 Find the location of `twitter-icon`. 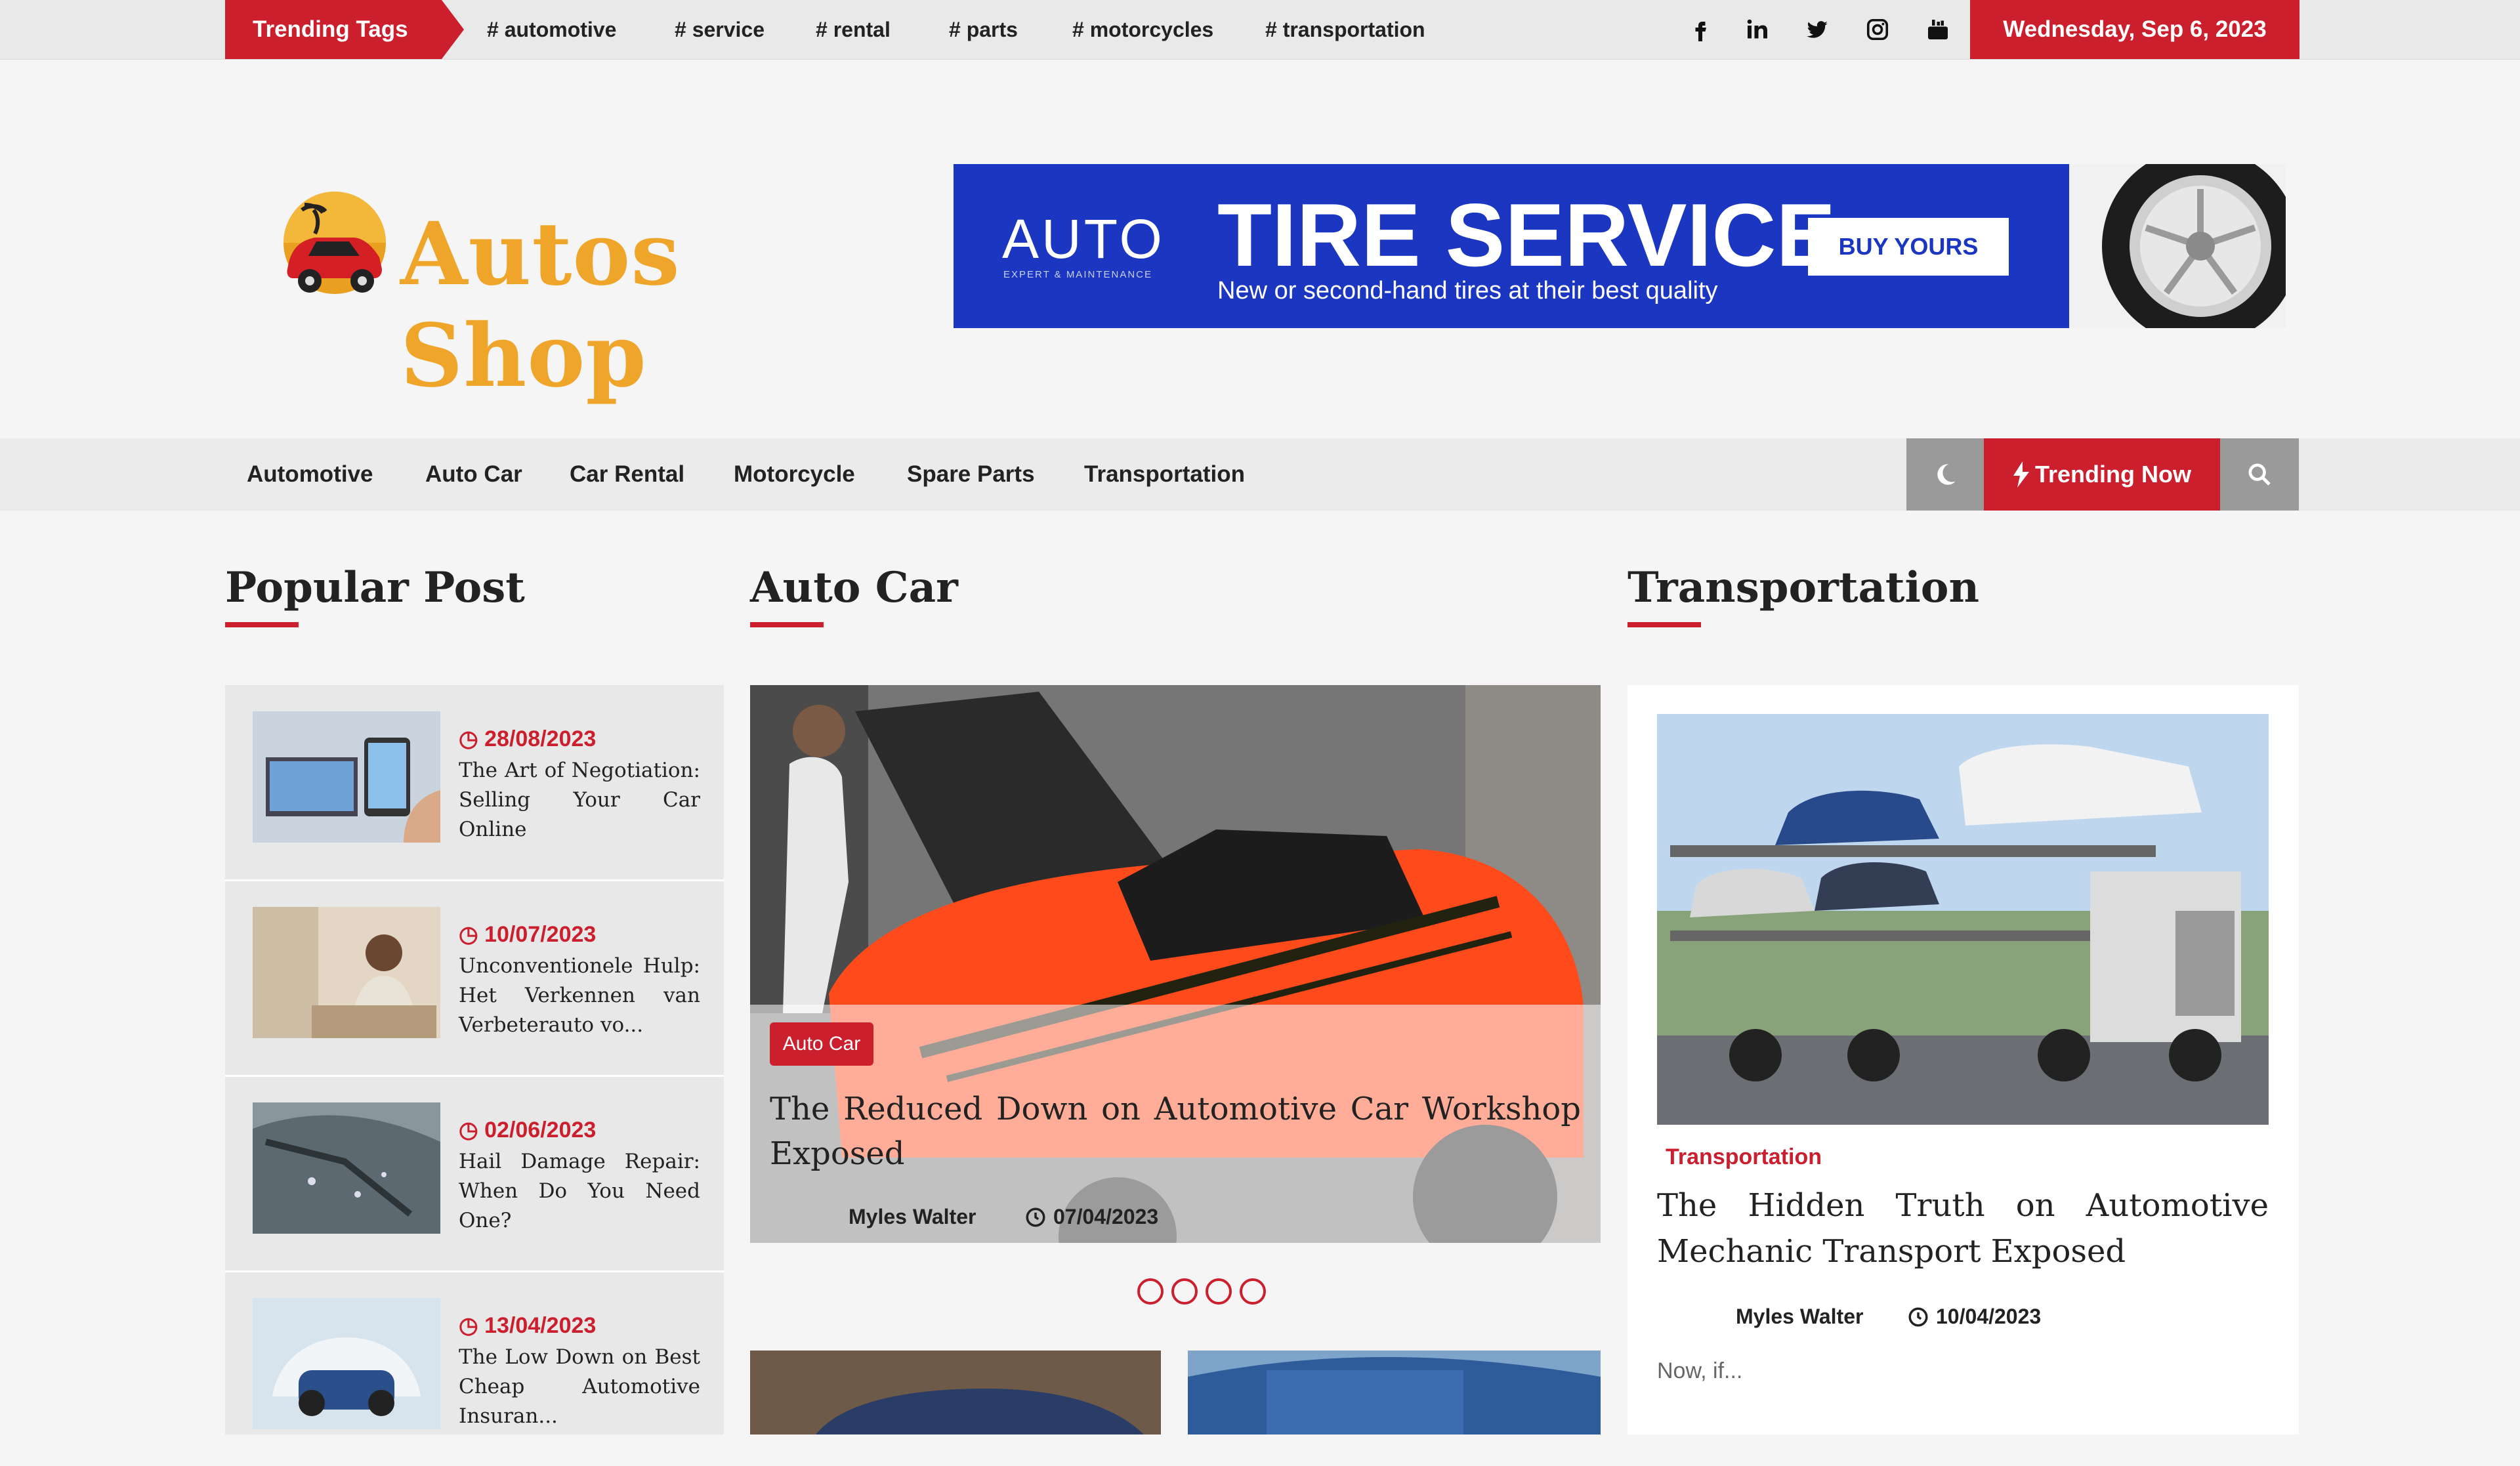

twitter-icon is located at coordinates (1817, 29).